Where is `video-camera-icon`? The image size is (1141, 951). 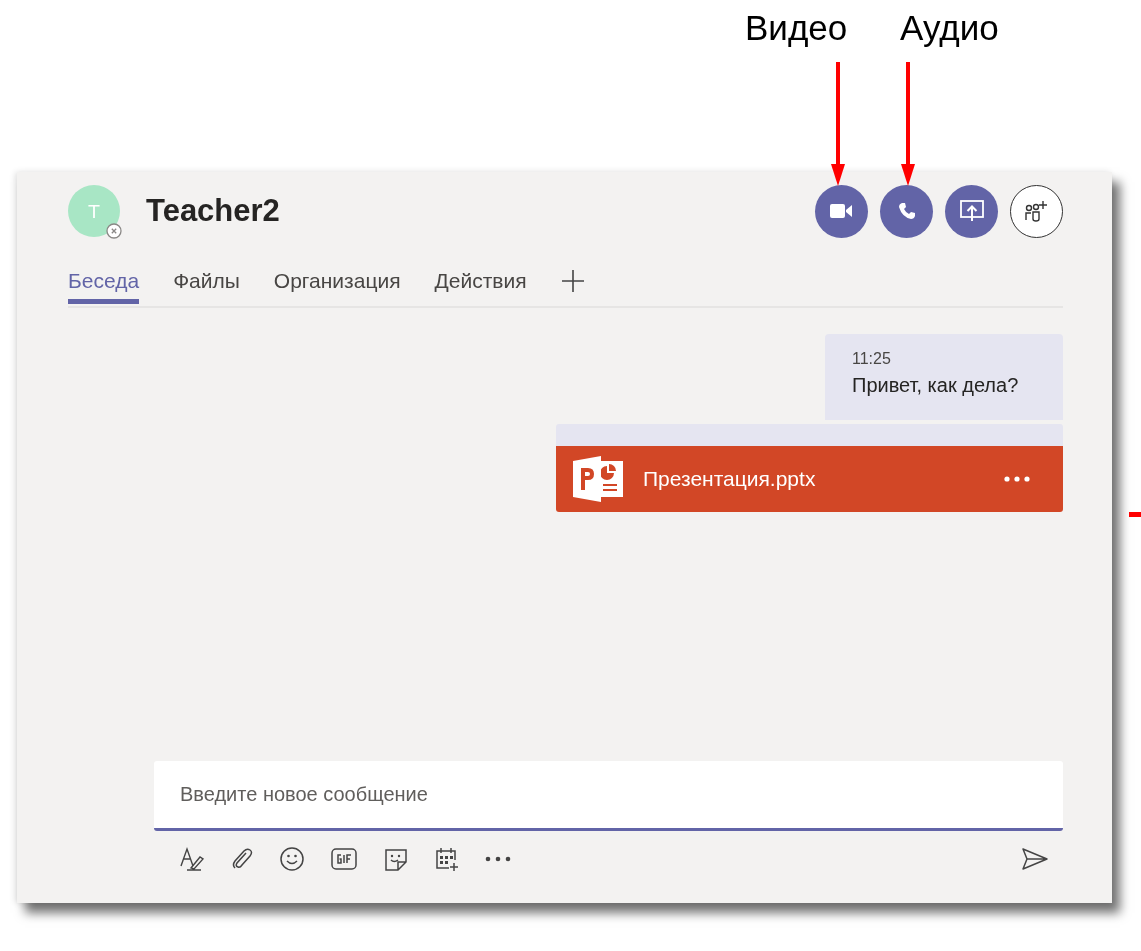
video-camera-icon is located at coordinates (841, 211).